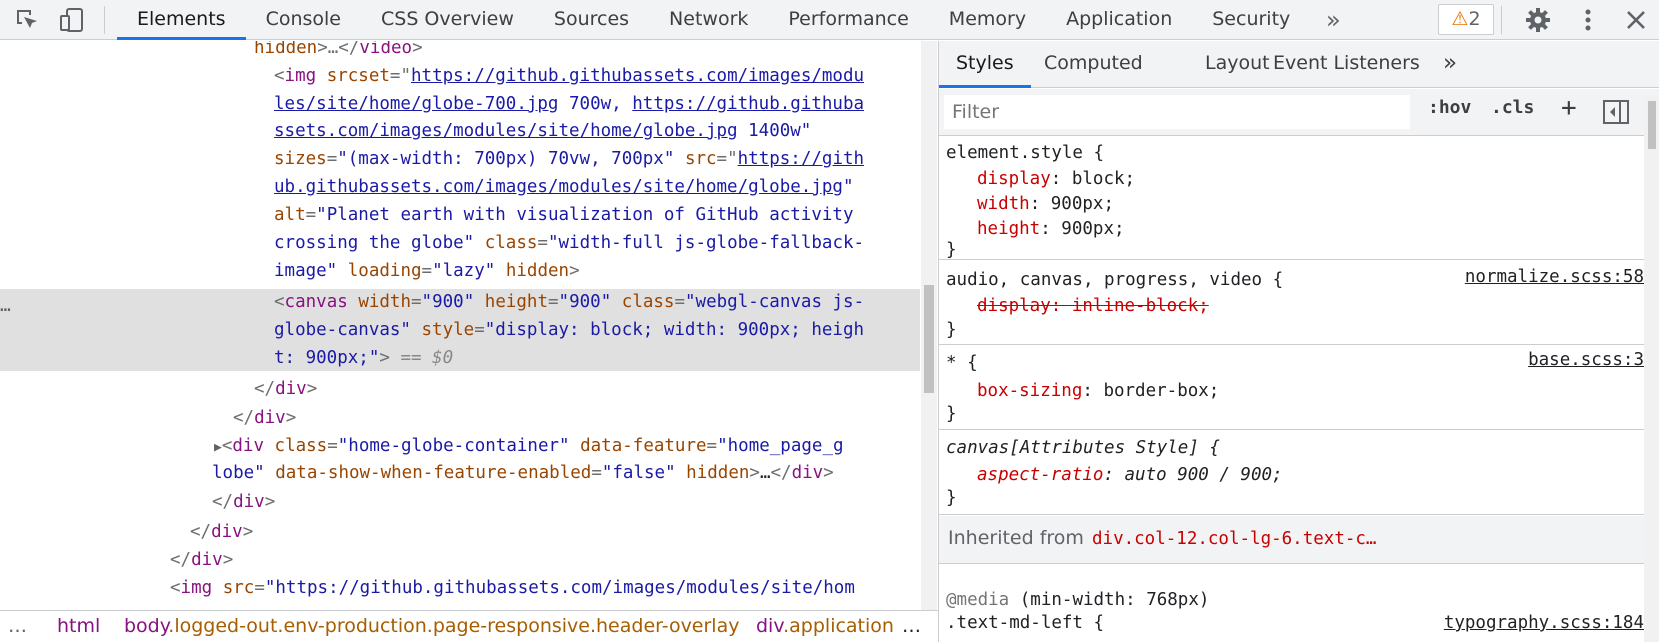 The image size is (1659, 642). Describe the element at coordinates (427, 271) in the screenshot. I see `dom-line: image" loading="lazy" hidden>` at that location.